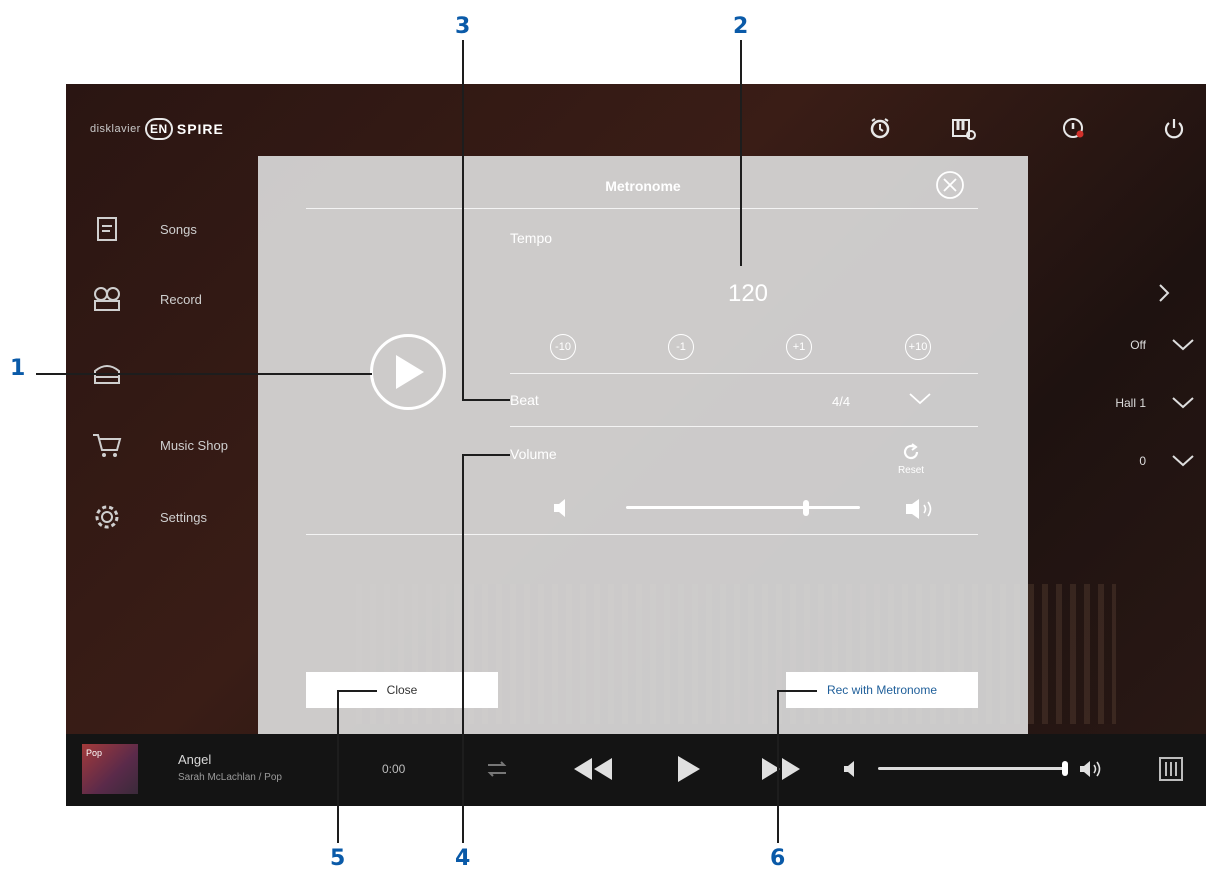 This screenshot has height=872, width=1209. What do you see at coordinates (636, 770) in the screenshot?
I see `player-bar: Pop Angel Sarah McLachlan / Pop 0:00` at bounding box center [636, 770].